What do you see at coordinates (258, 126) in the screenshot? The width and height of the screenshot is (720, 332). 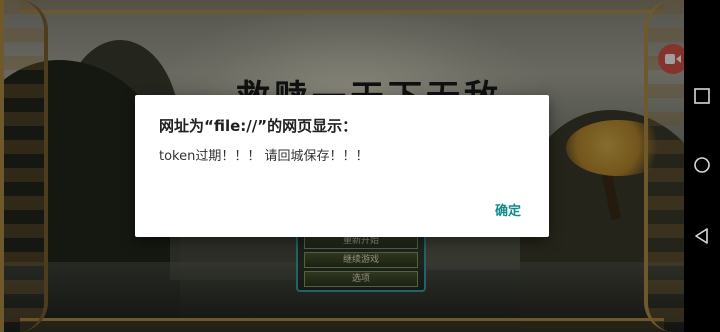 I see `dialog-title: 网址为“file://”的网页显示：` at bounding box center [258, 126].